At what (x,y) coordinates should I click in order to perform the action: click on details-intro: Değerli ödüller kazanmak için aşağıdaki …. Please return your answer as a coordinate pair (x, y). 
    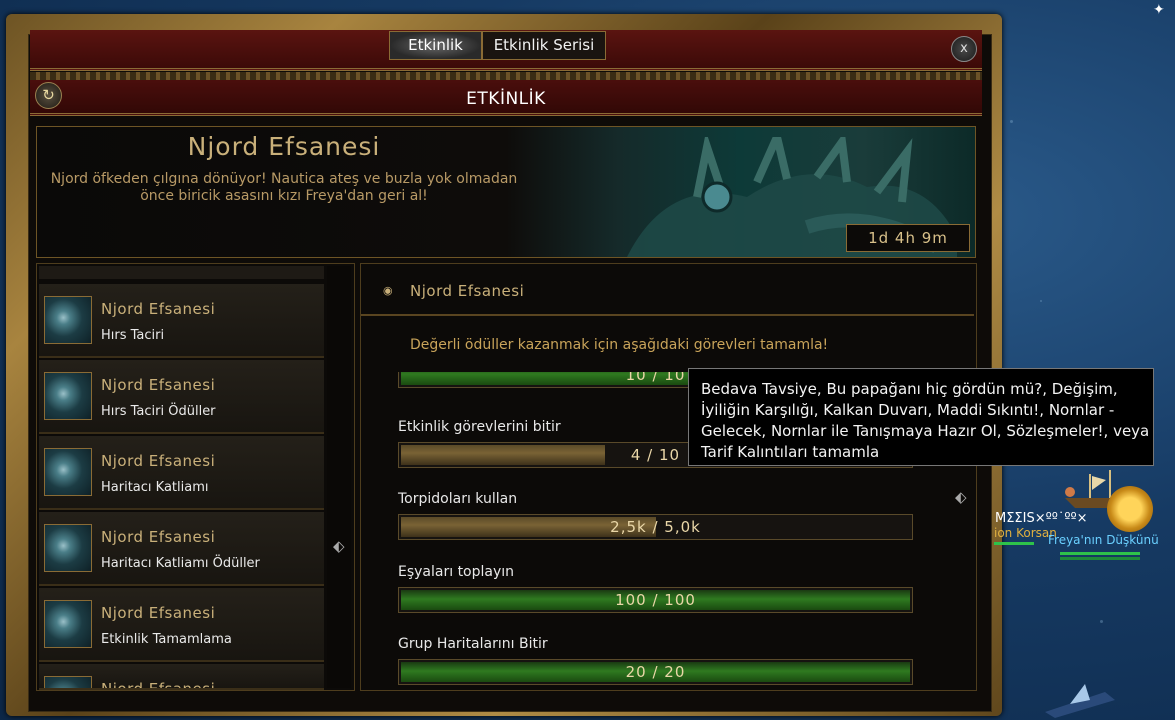
    Looking at the image, I should click on (619, 345).